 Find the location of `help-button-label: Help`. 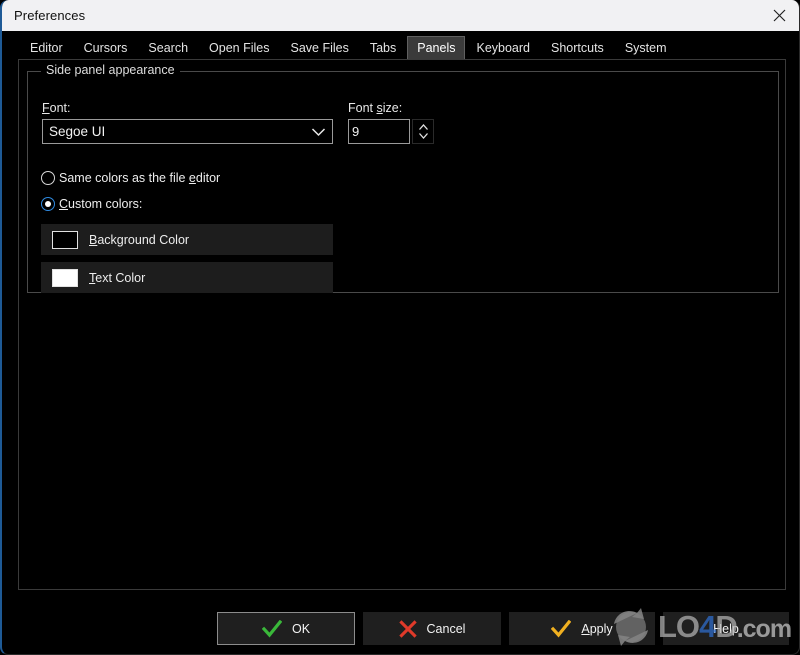

help-button-label: Help is located at coordinates (726, 628).